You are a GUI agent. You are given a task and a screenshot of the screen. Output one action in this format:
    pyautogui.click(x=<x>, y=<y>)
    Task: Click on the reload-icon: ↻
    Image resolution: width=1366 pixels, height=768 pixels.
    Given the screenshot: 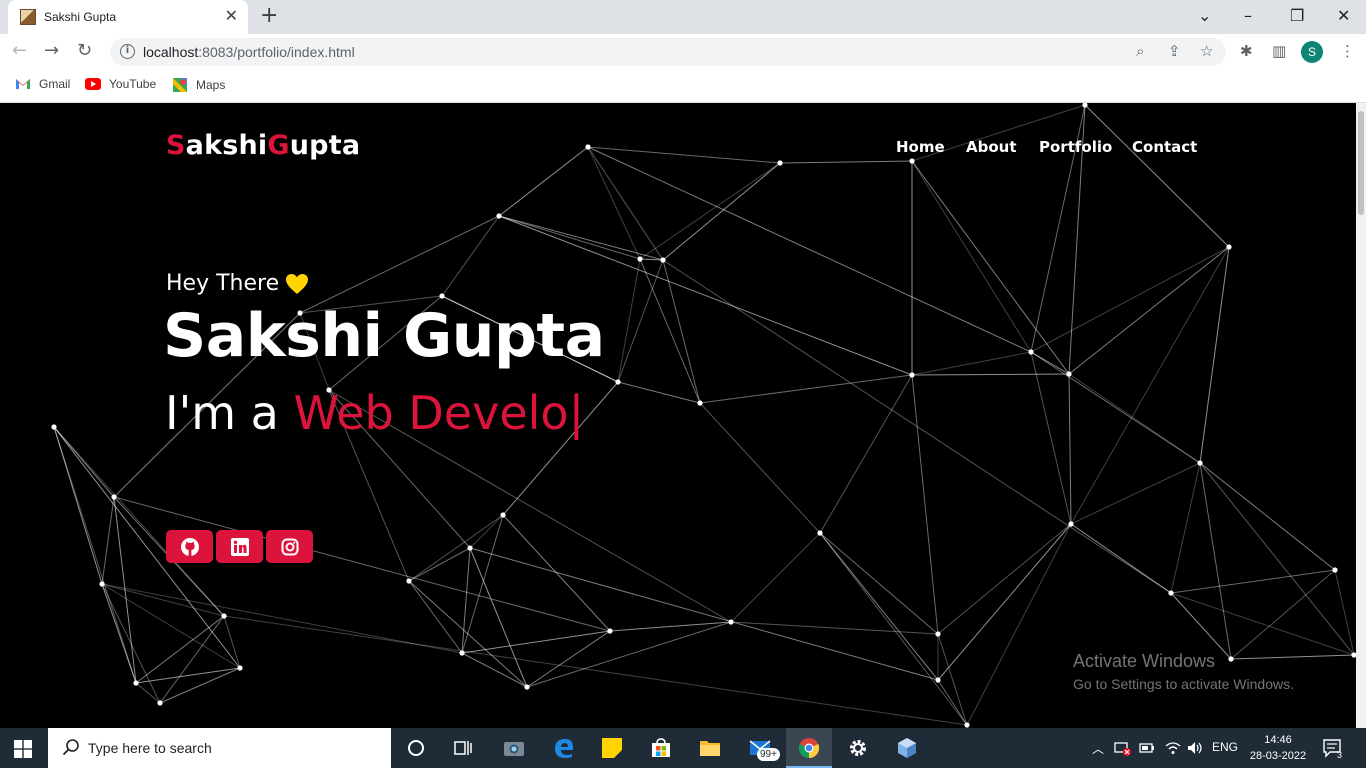 What is the action you would take?
    pyautogui.click(x=84, y=51)
    